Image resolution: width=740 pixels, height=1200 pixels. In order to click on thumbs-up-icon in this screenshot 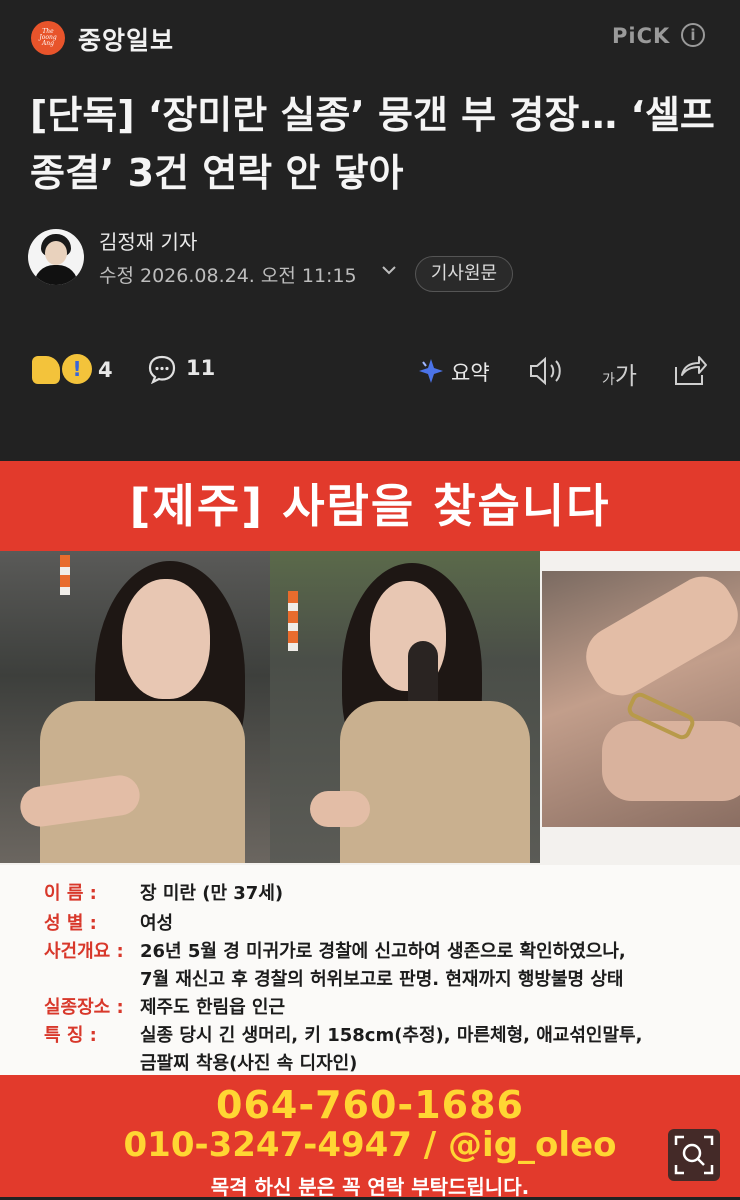, I will do `click(46, 370)`.